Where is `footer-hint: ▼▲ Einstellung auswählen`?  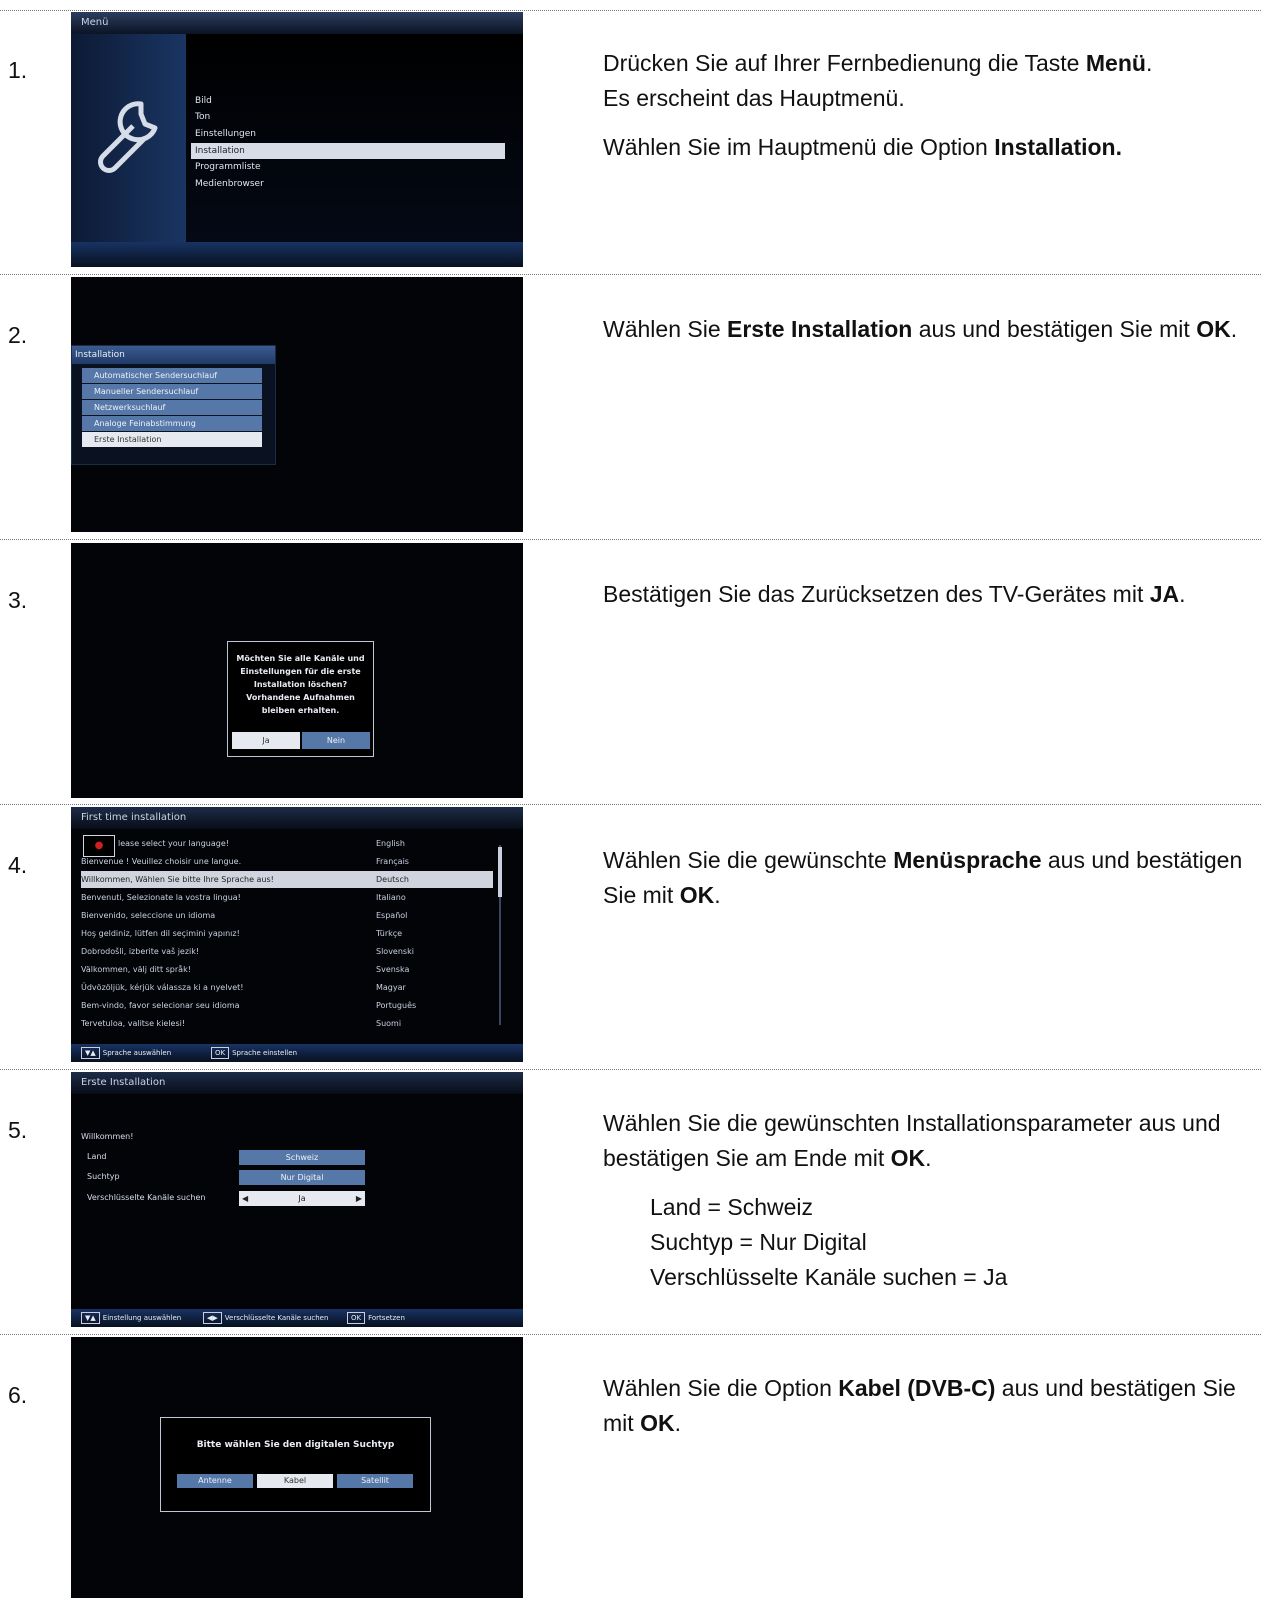
footer-hint: ▼▲ Einstellung auswählen is located at coordinates (131, 1318).